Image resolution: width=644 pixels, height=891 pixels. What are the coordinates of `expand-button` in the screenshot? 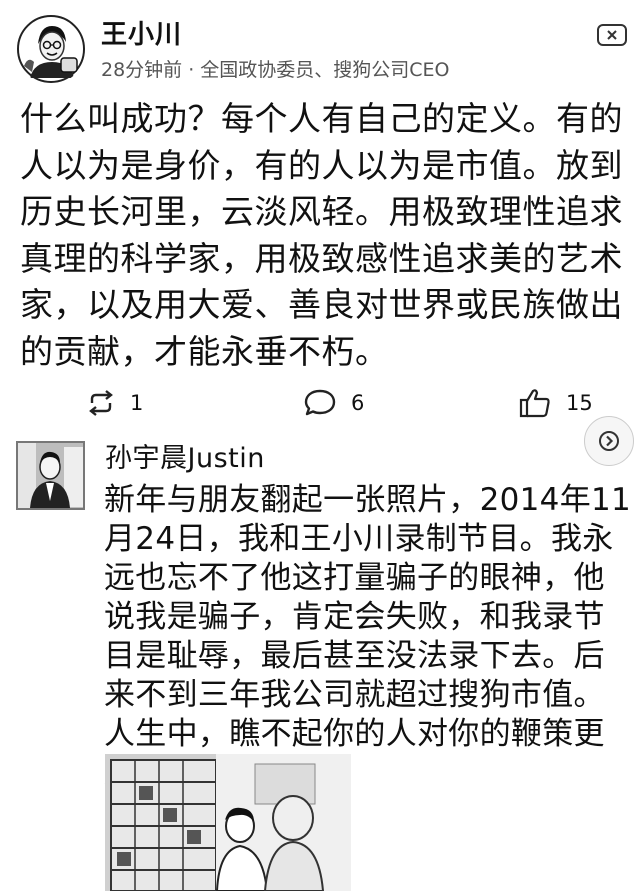 It's located at (609, 441).